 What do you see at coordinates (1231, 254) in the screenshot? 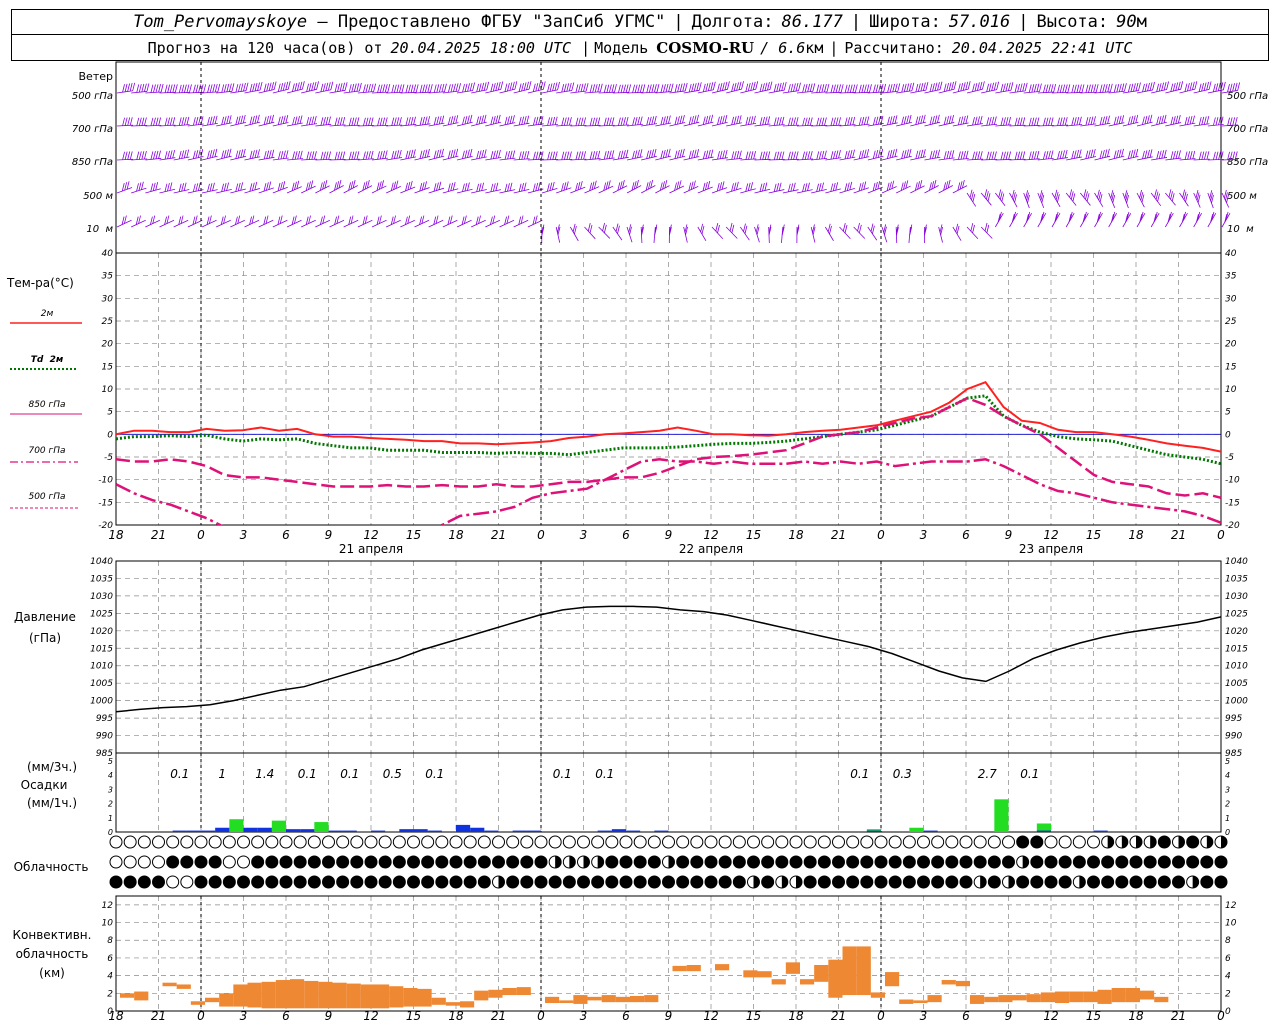
I see `temp-tick-label-right: 40` at bounding box center [1231, 254].